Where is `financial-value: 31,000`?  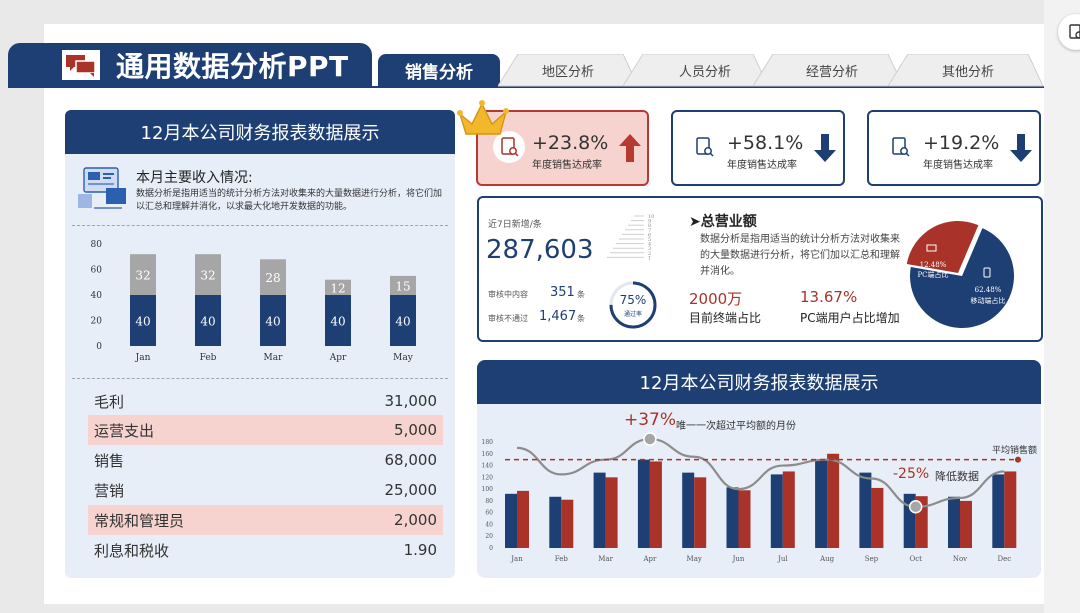 financial-value: 31,000 is located at coordinates (411, 401).